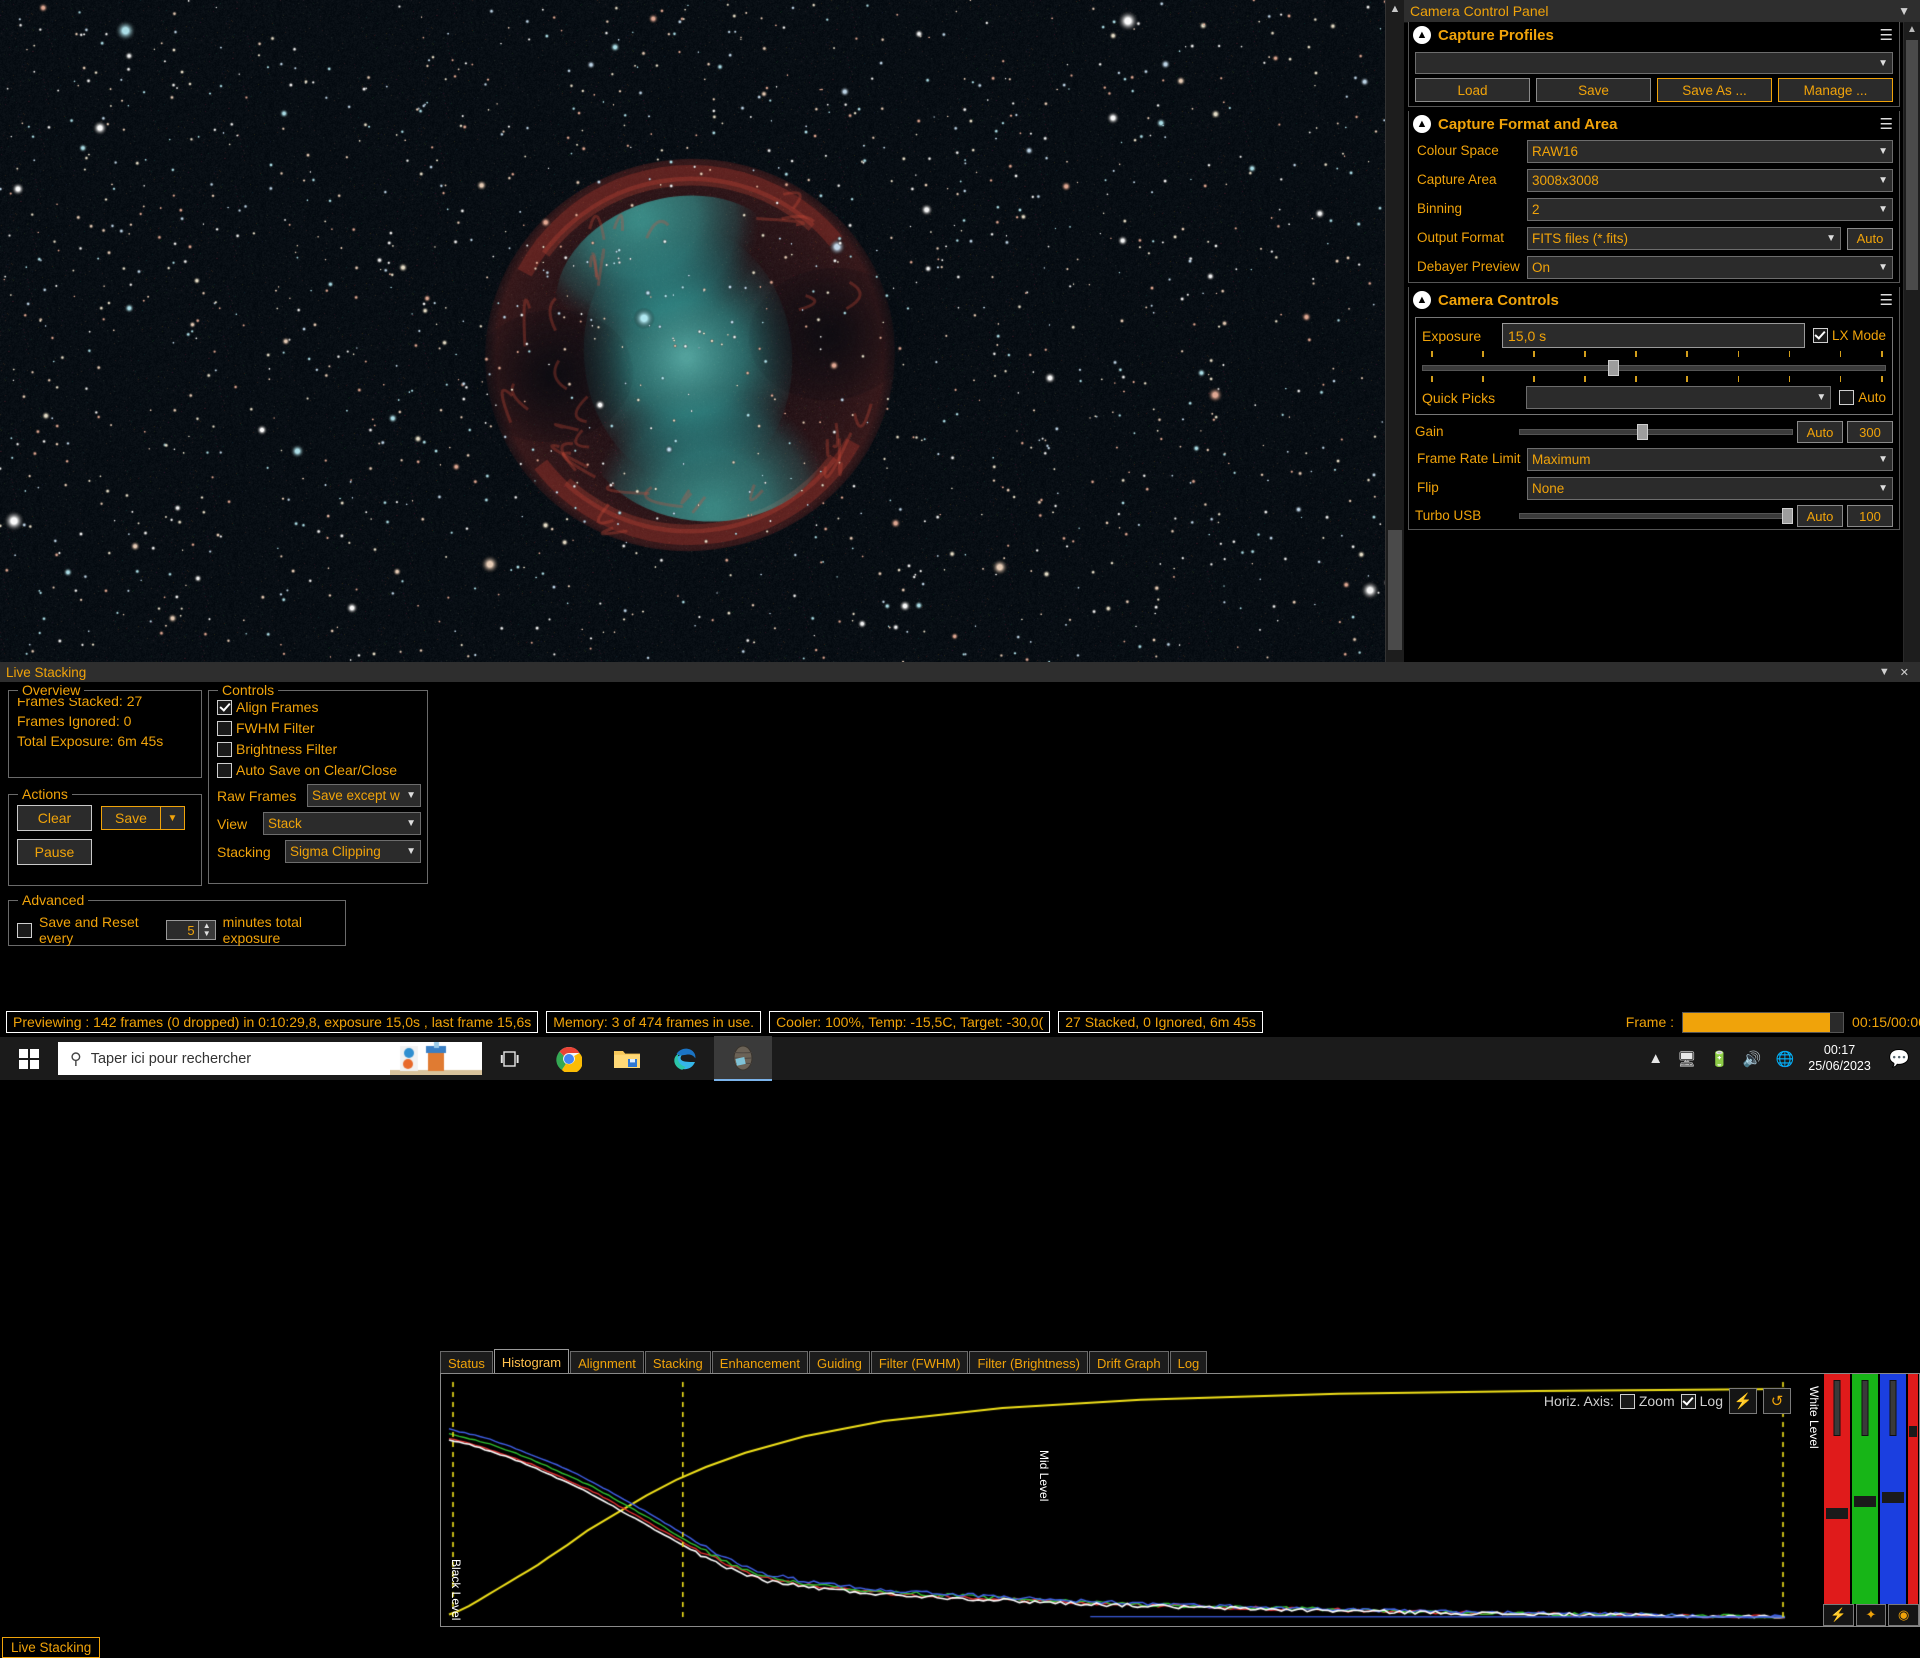 Image resolution: width=1920 pixels, height=1658 pixels. What do you see at coordinates (353, 851) in the screenshot?
I see `stacking-select: Sigma Clipping ▼` at bounding box center [353, 851].